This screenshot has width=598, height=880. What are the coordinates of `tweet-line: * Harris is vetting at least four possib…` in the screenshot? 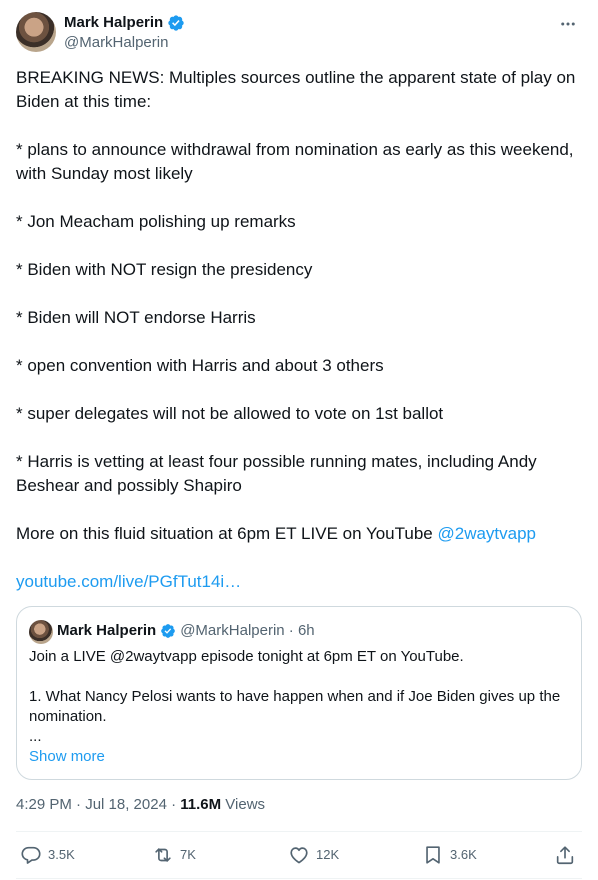 It's located at (276, 473).